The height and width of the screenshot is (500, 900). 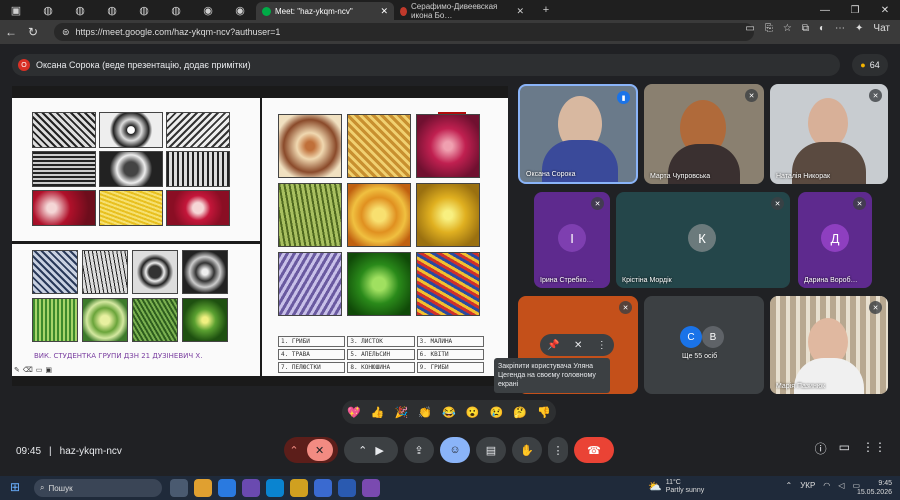 What do you see at coordinates (419, 450) in the screenshot?
I see `present-screen-button: ⇪` at bounding box center [419, 450].